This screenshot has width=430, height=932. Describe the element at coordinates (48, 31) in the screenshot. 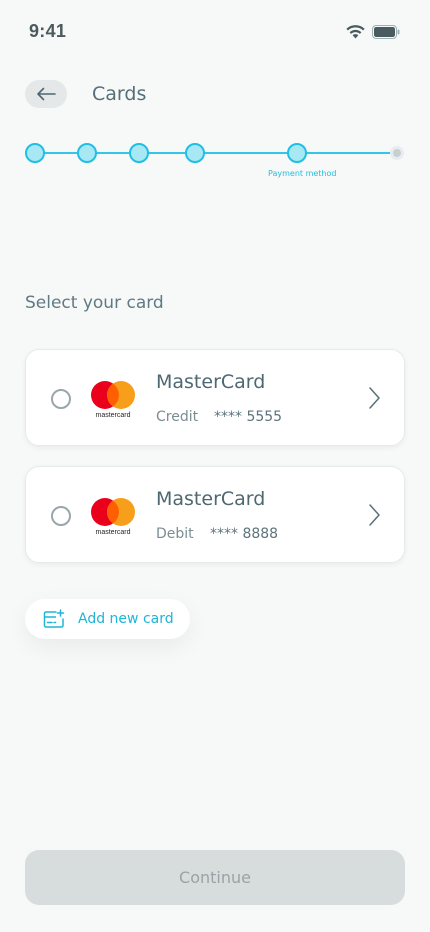

I see `status-time: 9:41` at that location.